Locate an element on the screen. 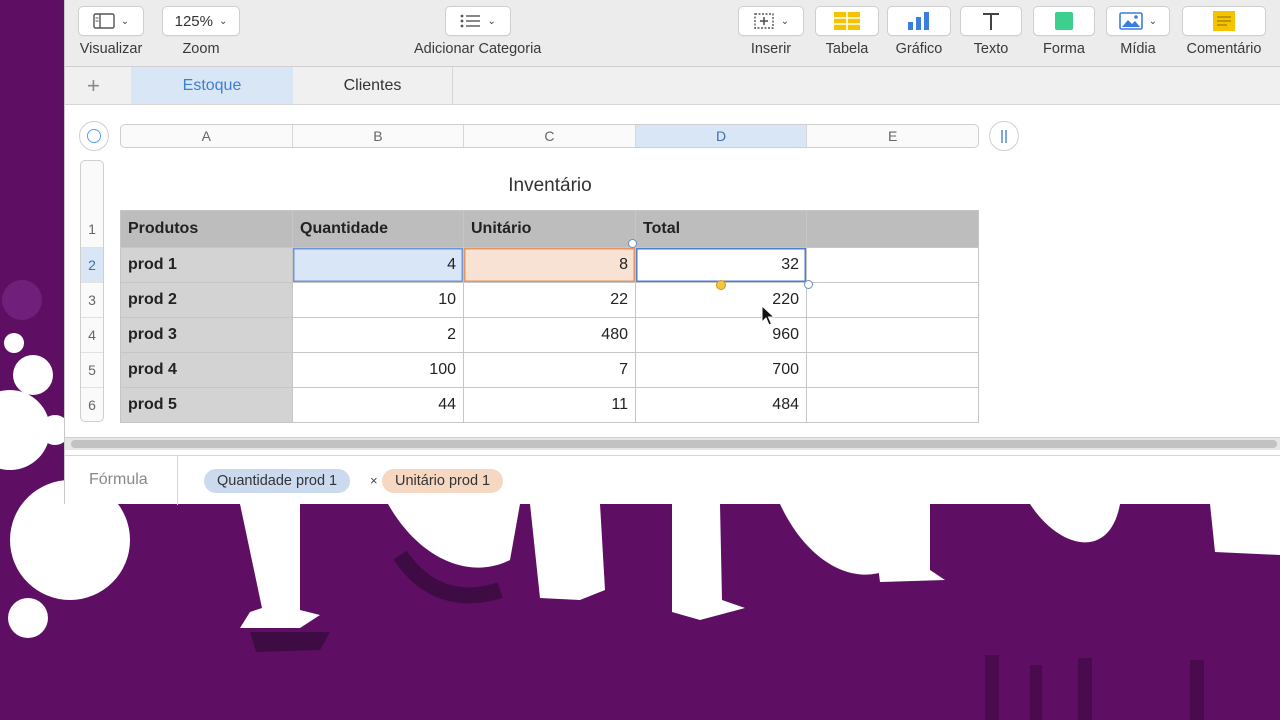 This screenshot has width=1280, height=720. row-header-1: 1 is located at coordinates (92, 228).